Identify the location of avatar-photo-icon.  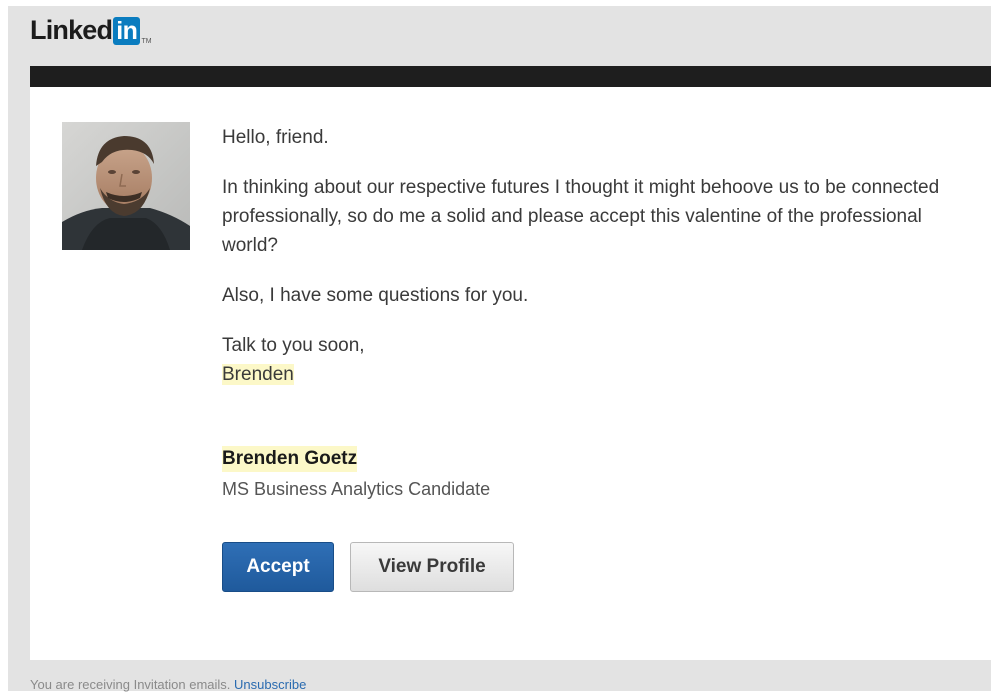
(126, 186).